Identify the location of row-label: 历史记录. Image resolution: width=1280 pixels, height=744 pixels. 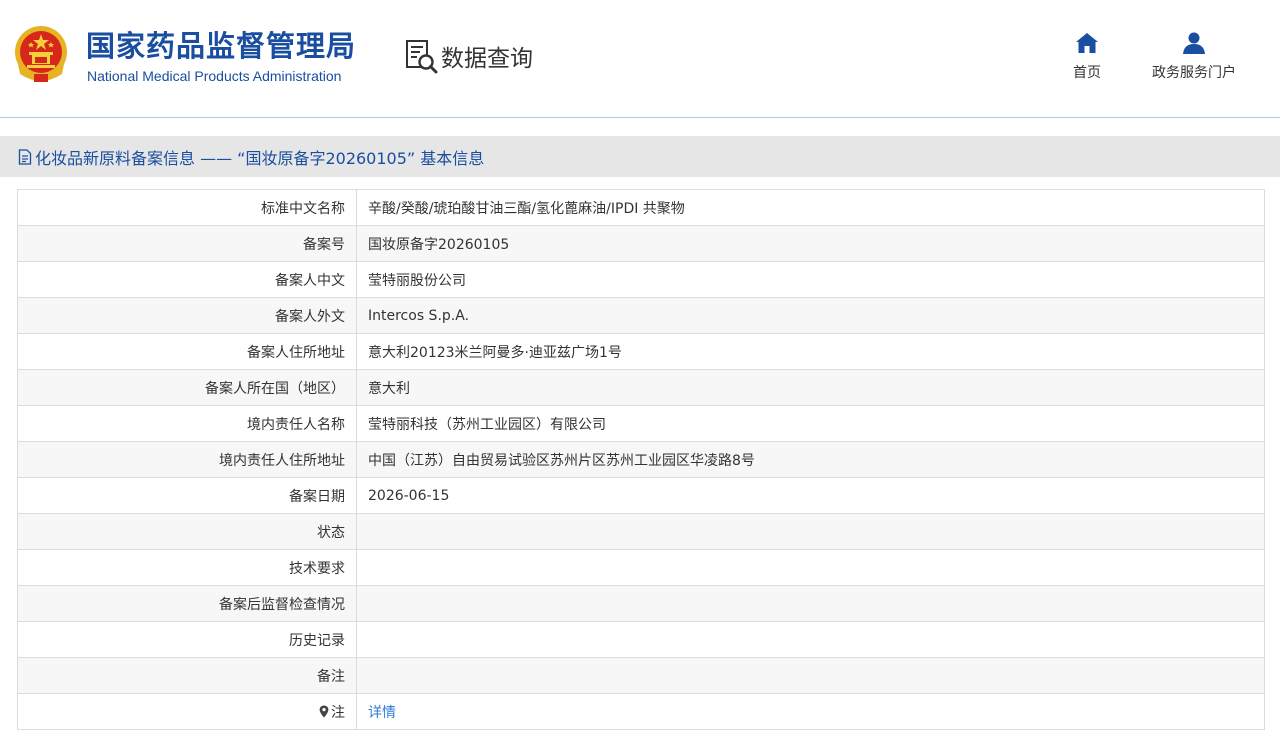
(187, 639).